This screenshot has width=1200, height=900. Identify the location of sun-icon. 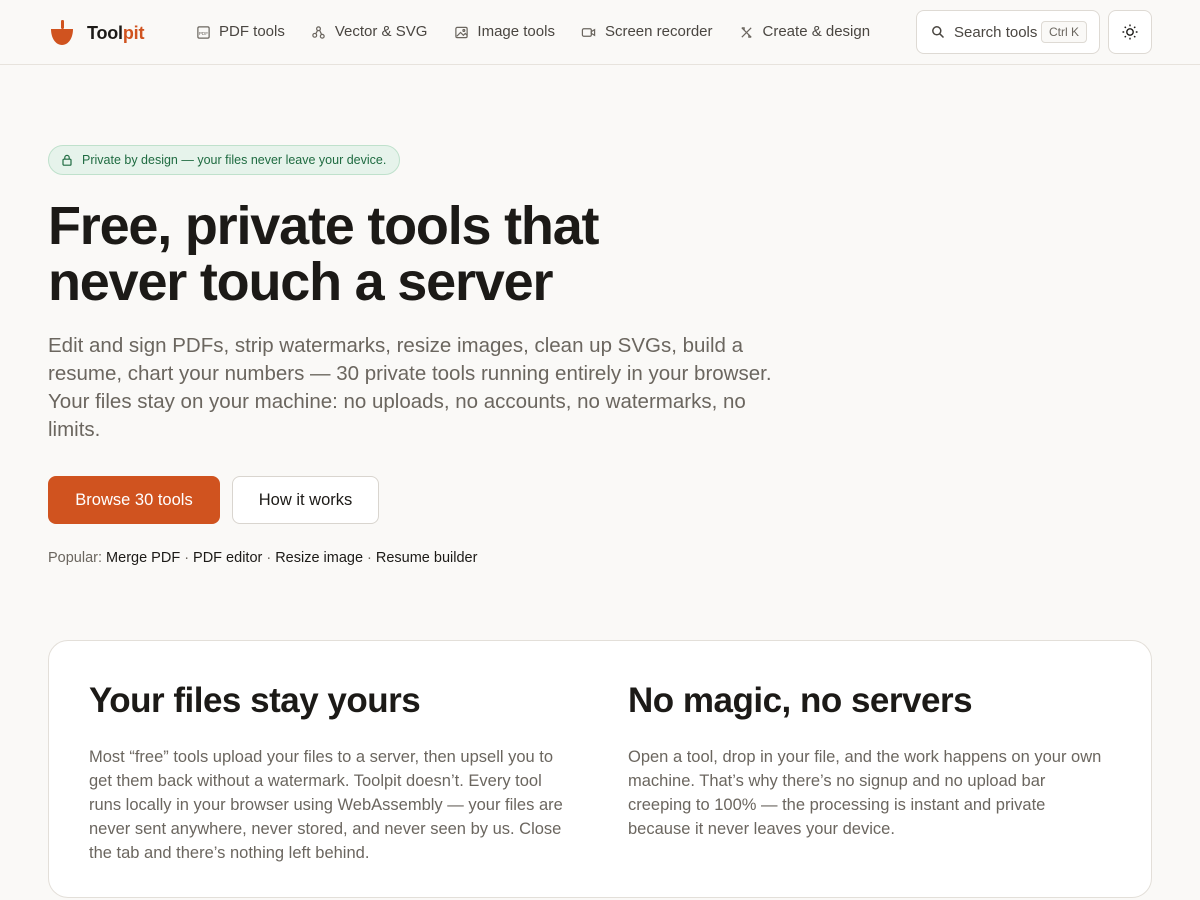
(1130, 32).